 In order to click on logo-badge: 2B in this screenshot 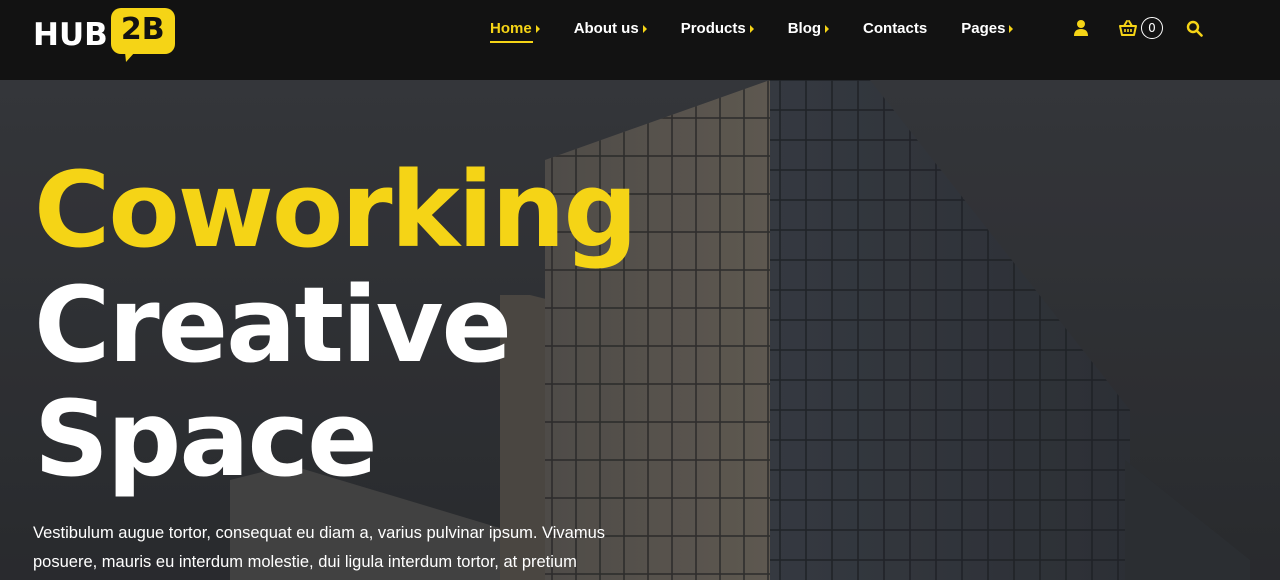, I will do `click(142, 35)`.